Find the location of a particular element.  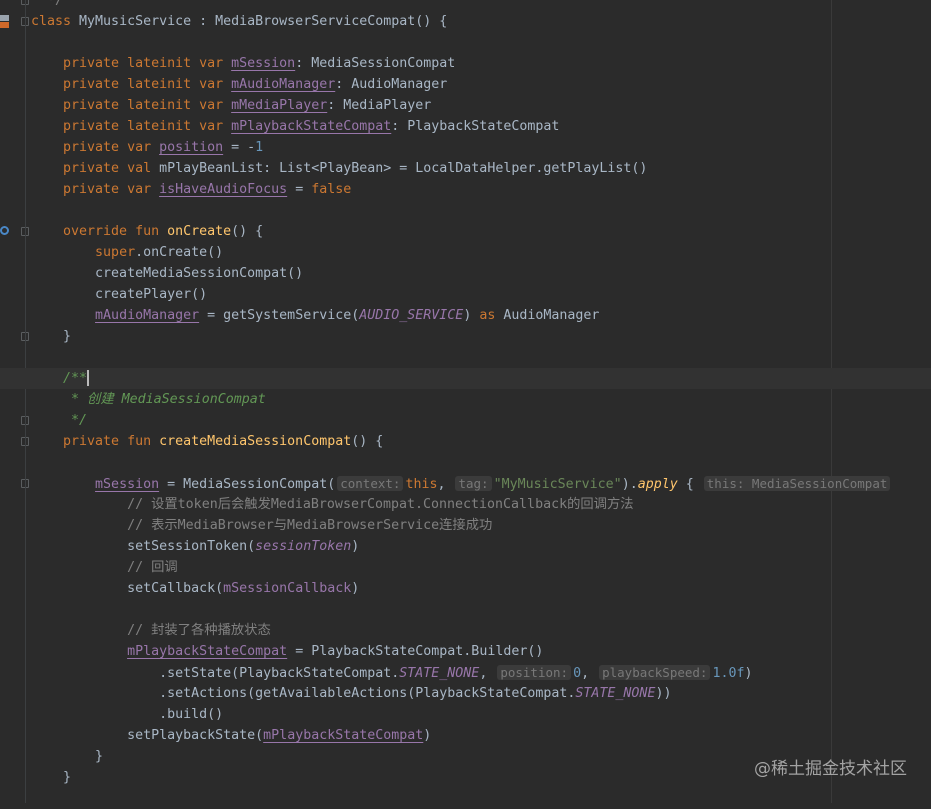

code-token: // 封装了各种播放状态 is located at coordinates (151, 630).